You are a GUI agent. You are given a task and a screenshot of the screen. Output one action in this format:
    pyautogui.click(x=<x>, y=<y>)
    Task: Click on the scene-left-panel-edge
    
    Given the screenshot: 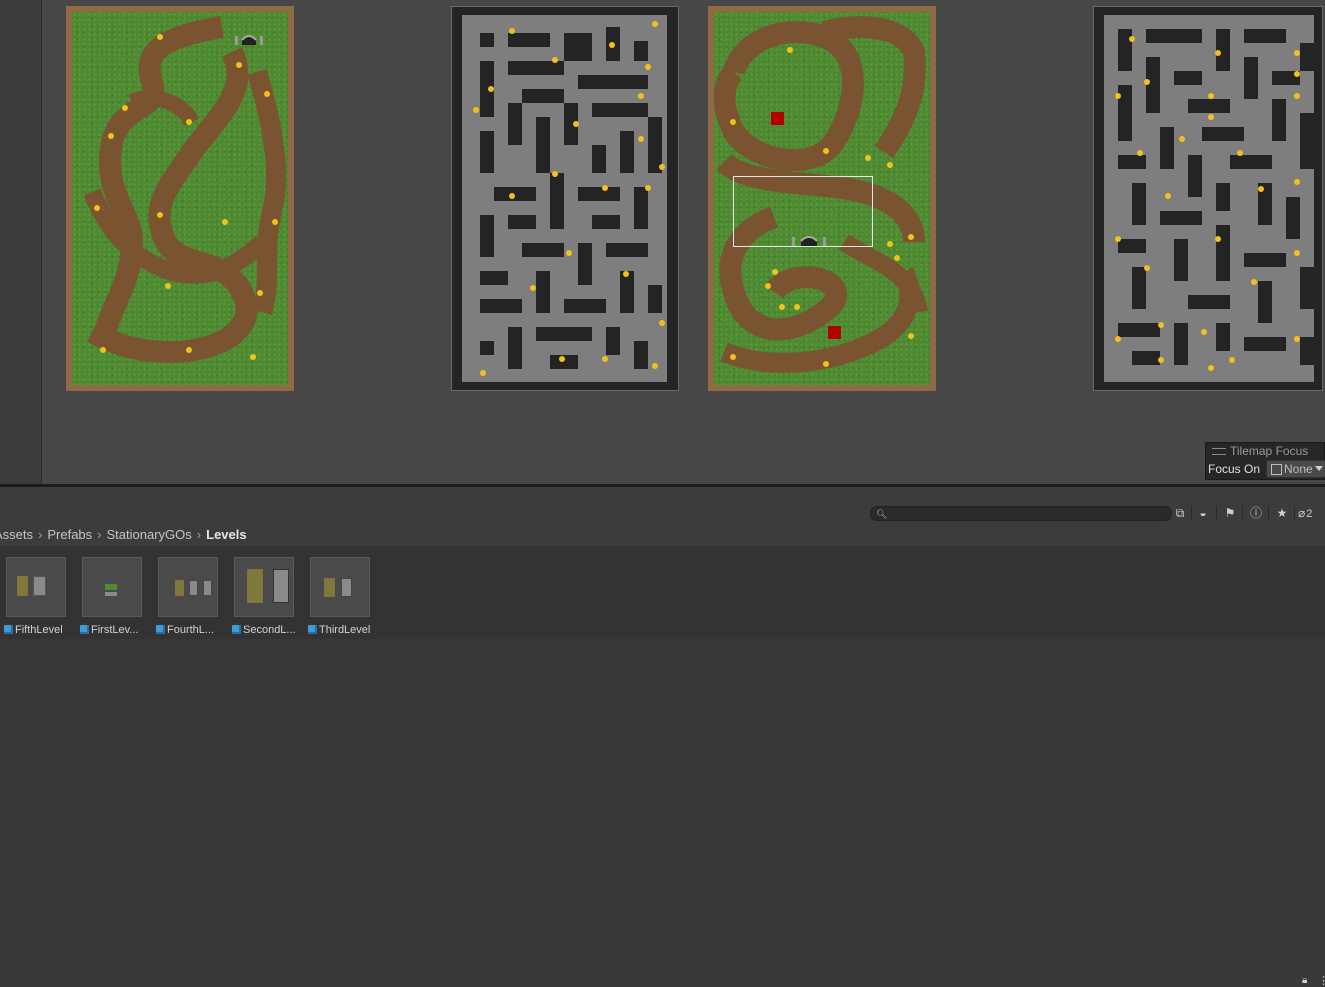 What is the action you would take?
    pyautogui.click(x=21, y=242)
    